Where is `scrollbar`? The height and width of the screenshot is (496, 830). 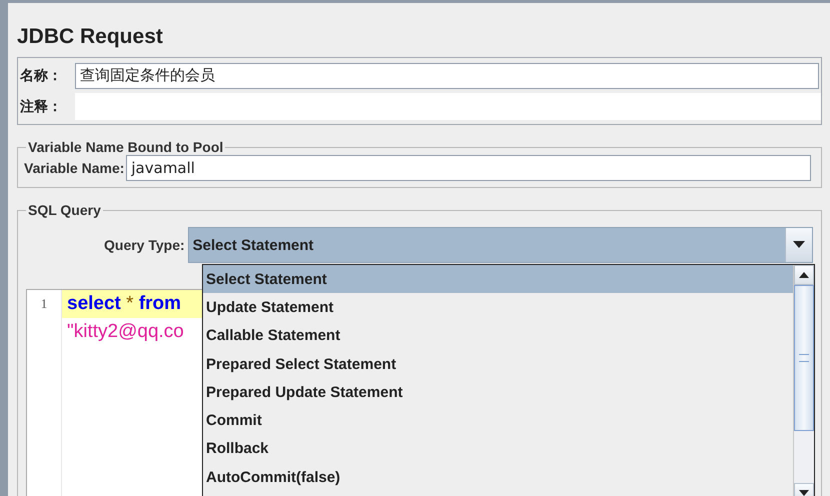 scrollbar is located at coordinates (803, 380).